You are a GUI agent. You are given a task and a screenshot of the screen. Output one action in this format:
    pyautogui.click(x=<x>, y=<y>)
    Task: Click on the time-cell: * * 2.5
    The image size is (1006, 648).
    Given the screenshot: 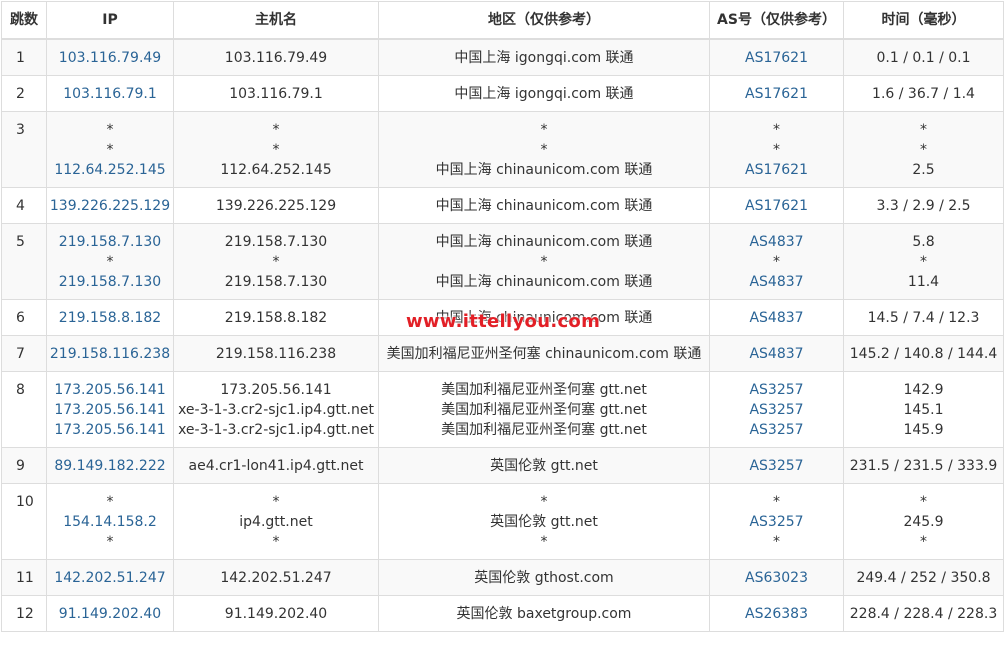 What is the action you would take?
    pyautogui.click(x=923, y=149)
    